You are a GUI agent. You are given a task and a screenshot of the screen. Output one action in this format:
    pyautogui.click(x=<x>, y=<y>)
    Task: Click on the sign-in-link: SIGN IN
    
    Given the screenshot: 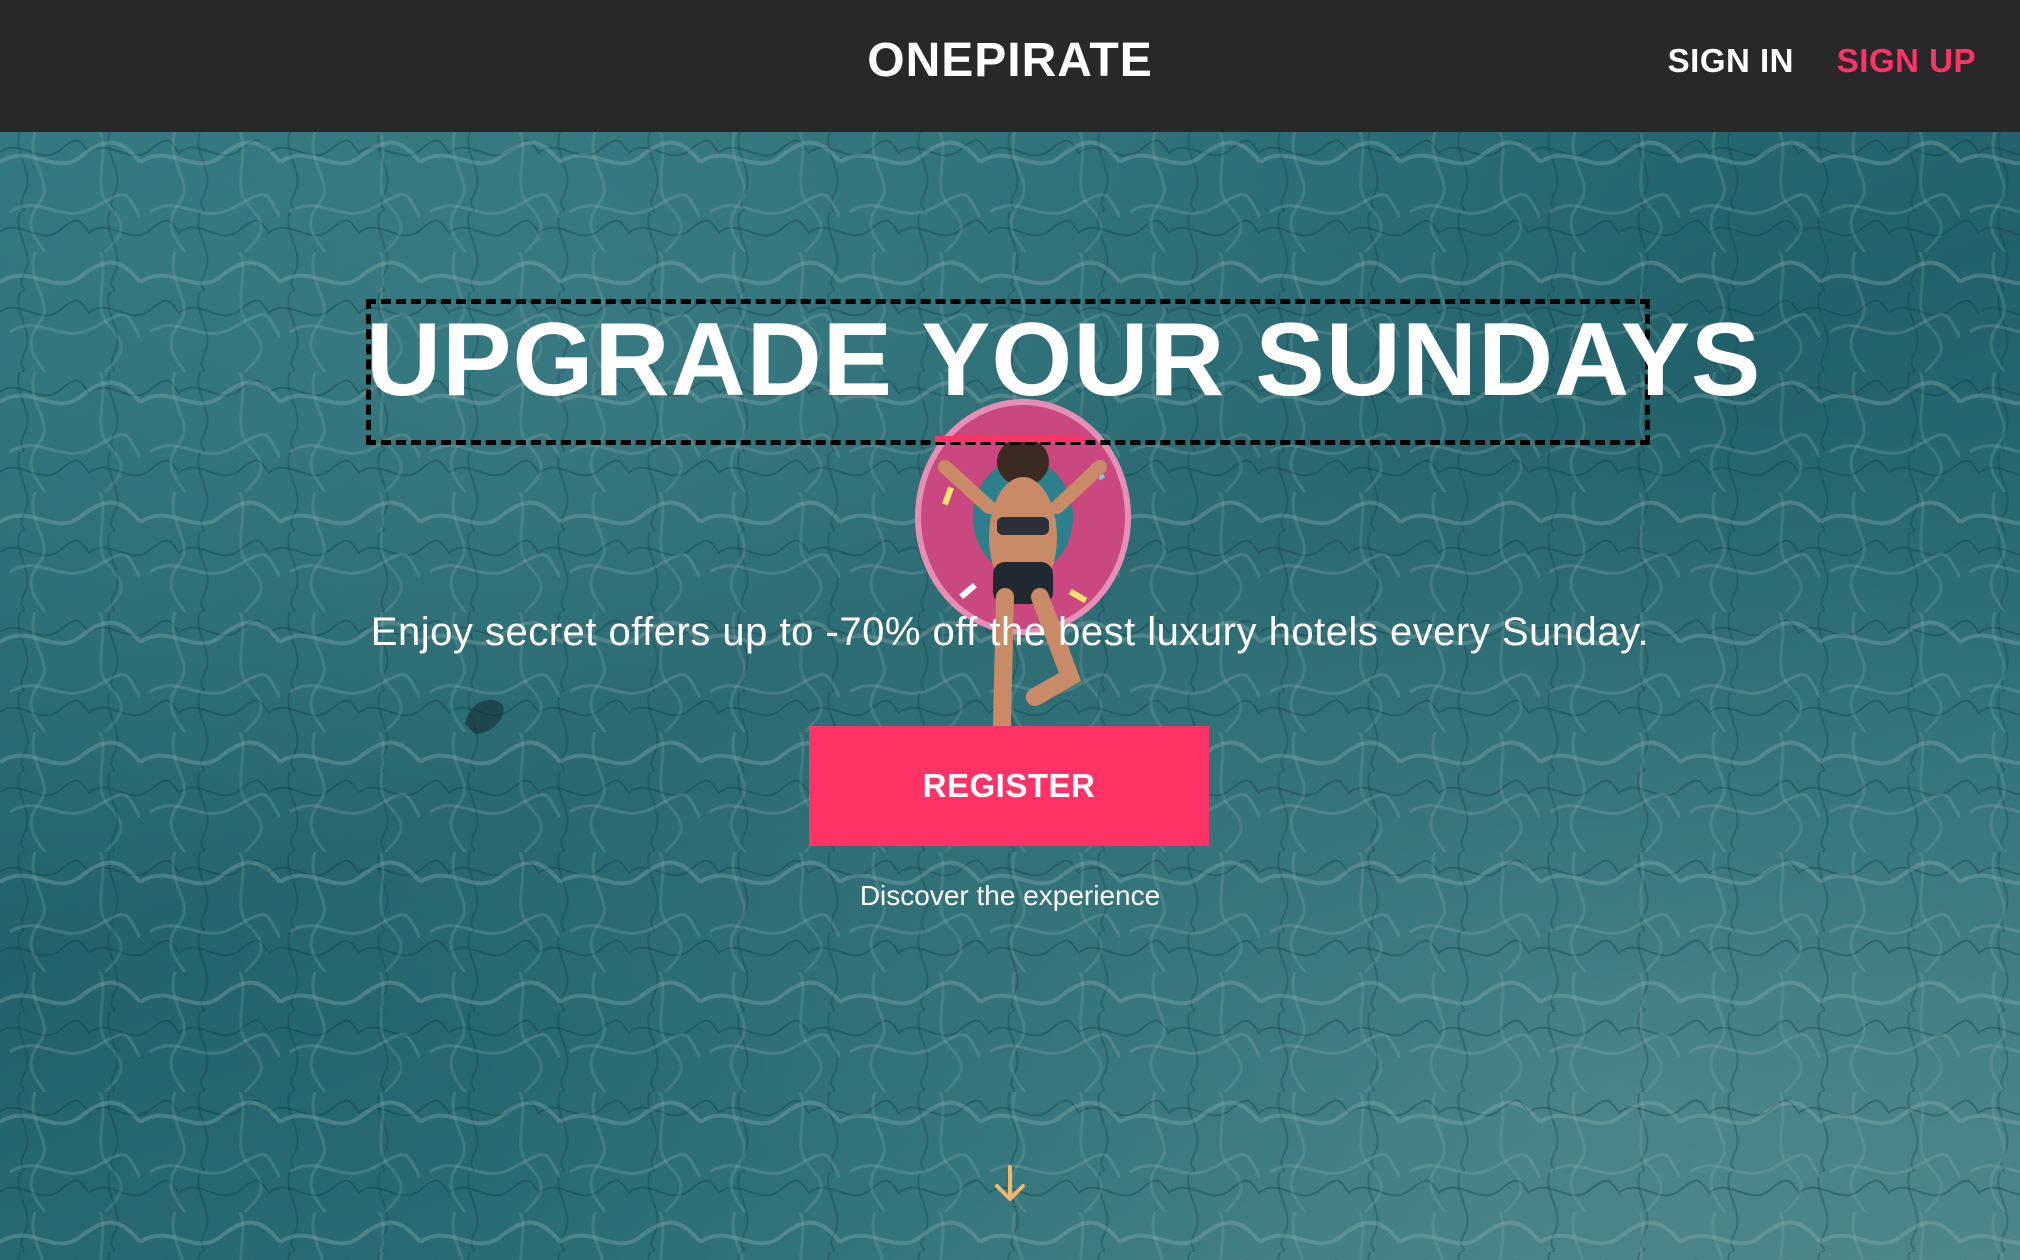 What is the action you would take?
    pyautogui.click(x=1731, y=61)
    